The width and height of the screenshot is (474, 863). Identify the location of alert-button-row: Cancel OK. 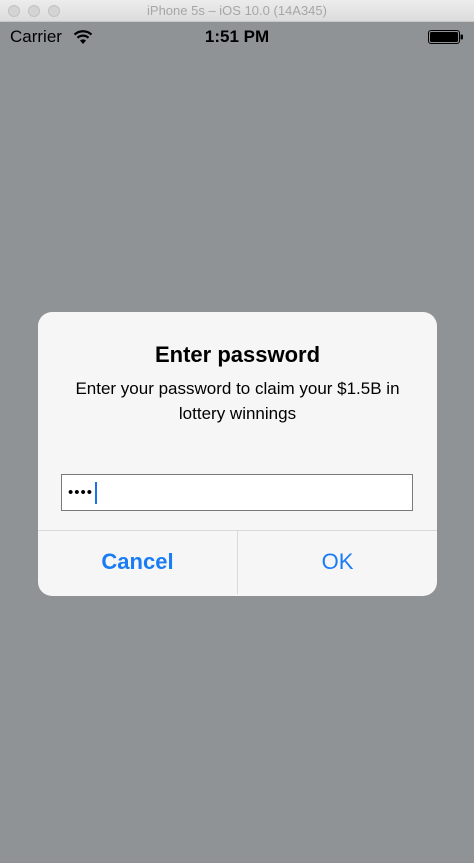
(237, 563).